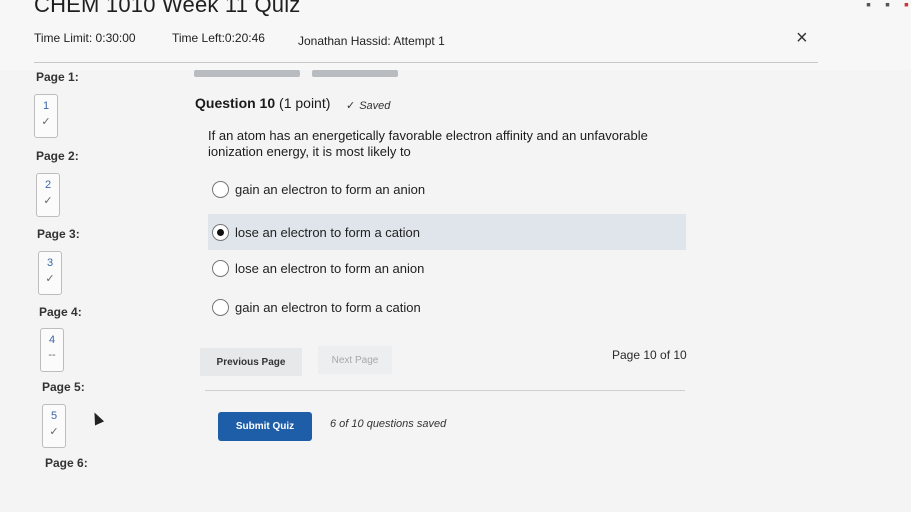  What do you see at coordinates (46, 106) in the screenshot?
I see `page-number: 1` at bounding box center [46, 106].